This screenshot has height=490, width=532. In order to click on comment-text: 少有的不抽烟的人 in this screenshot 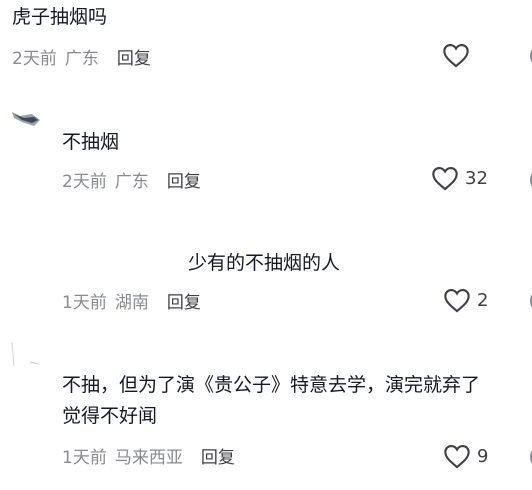, I will do `click(264, 263)`.